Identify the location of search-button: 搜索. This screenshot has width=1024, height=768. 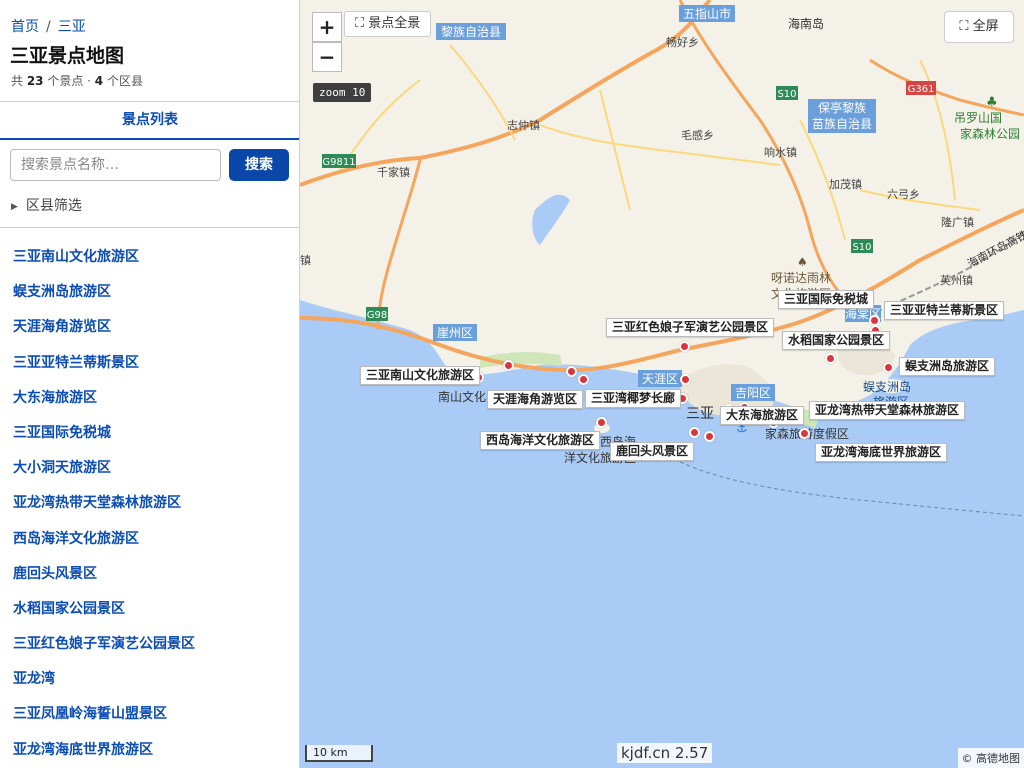
(259, 165).